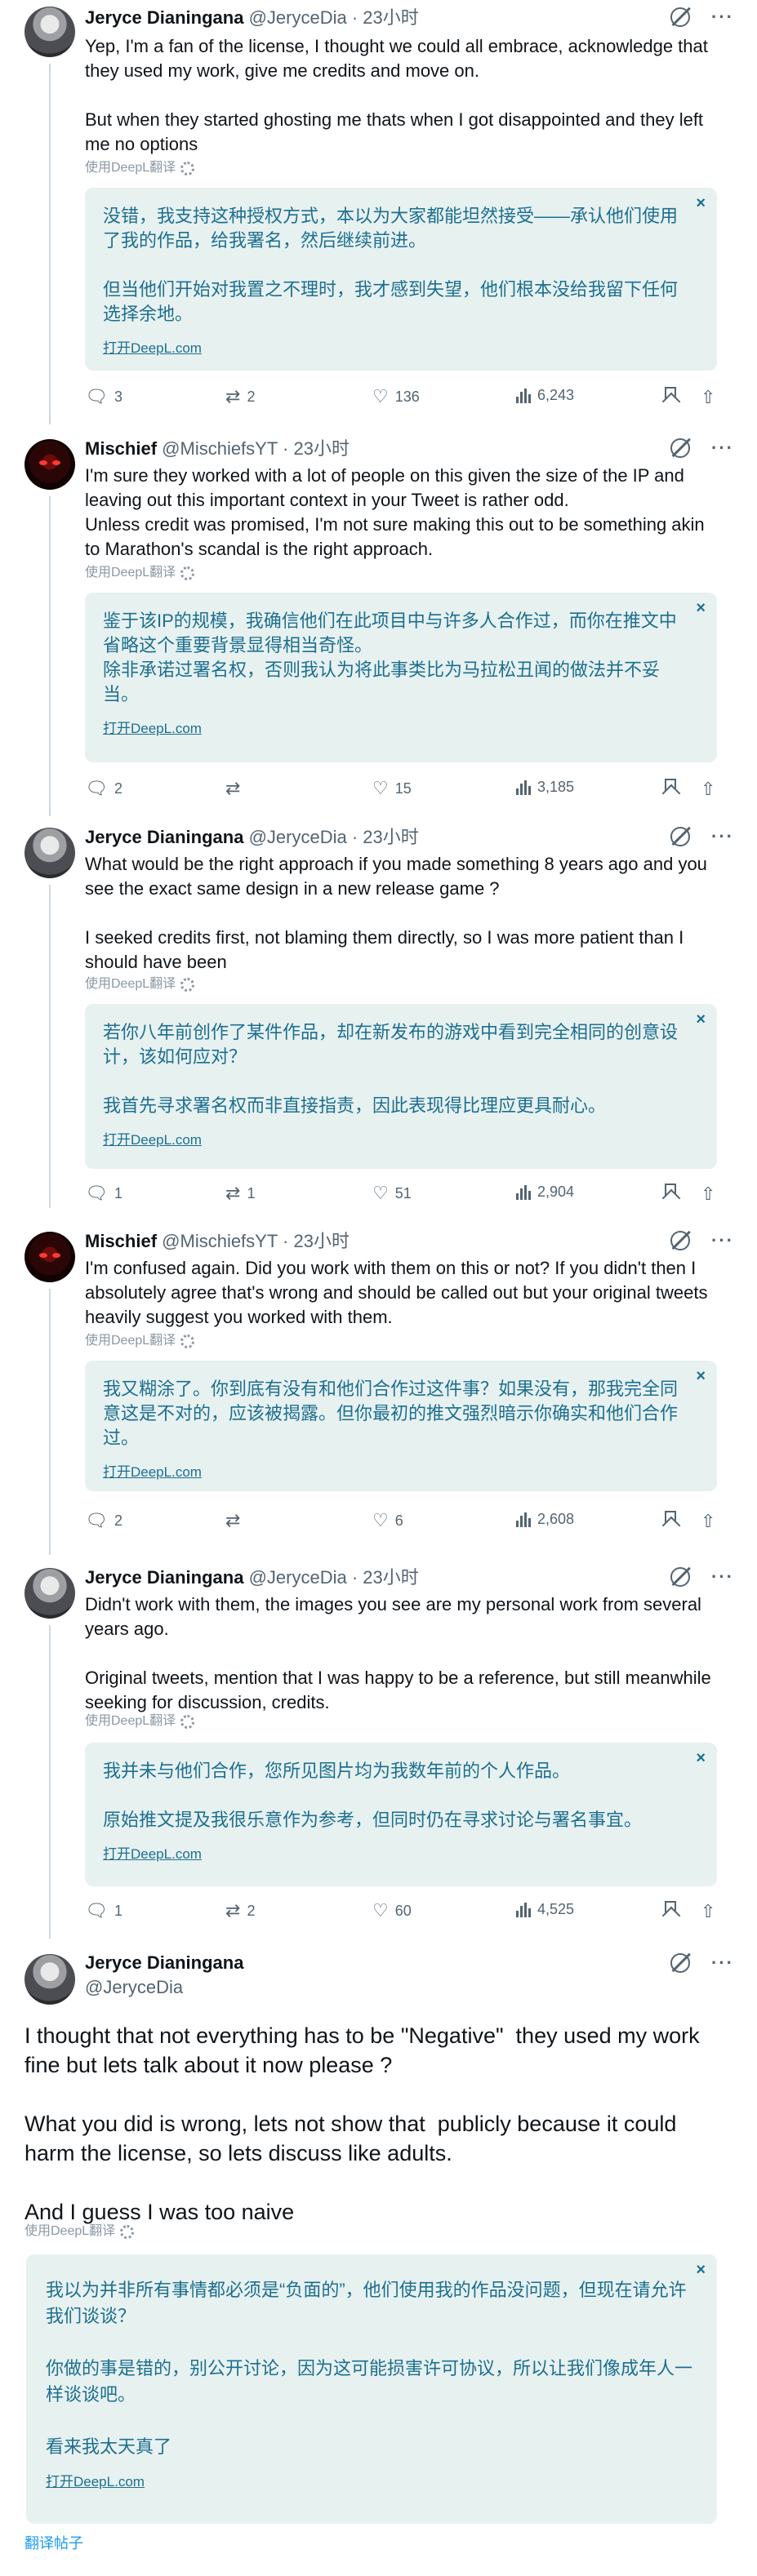 The height and width of the screenshot is (2576, 757). I want to click on reply-icon: 🗨, so click(96, 788).